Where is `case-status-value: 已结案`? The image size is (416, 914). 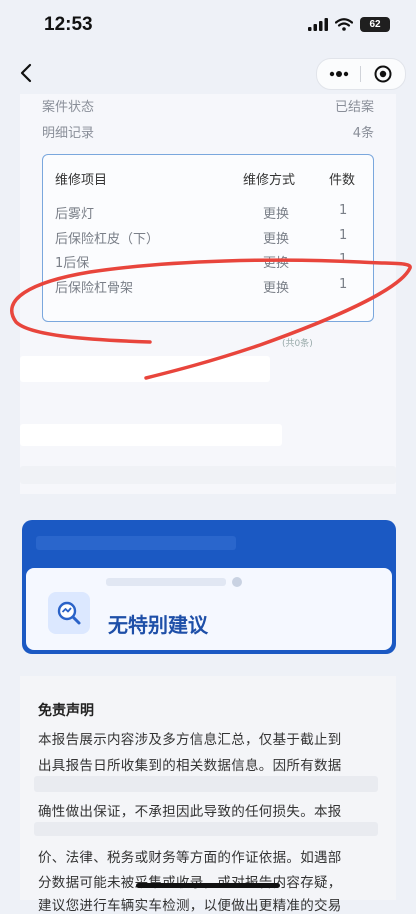 case-status-value: 已结案 is located at coordinates (354, 107).